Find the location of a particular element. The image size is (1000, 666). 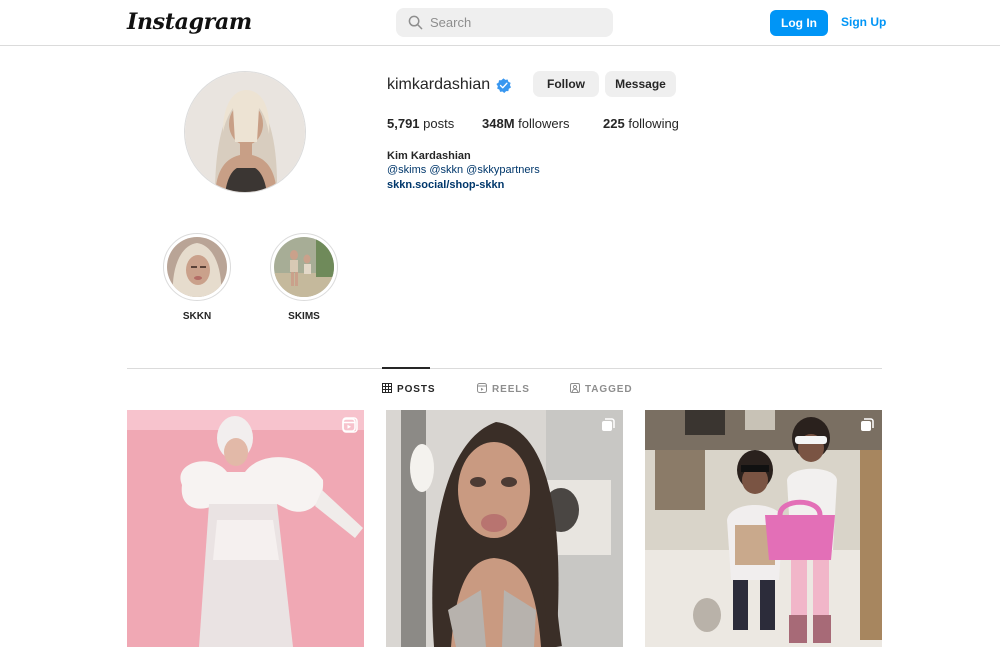

search-input is located at coordinates (517, 22).